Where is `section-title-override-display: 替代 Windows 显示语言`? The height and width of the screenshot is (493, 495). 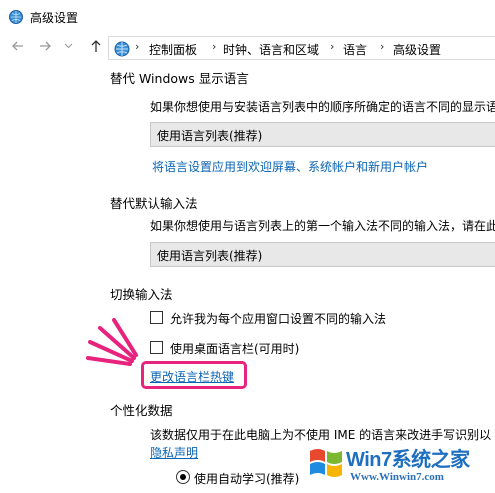
section-title-override-display: 替代 Windows 显示语言 is located at coordinates (179, 78).